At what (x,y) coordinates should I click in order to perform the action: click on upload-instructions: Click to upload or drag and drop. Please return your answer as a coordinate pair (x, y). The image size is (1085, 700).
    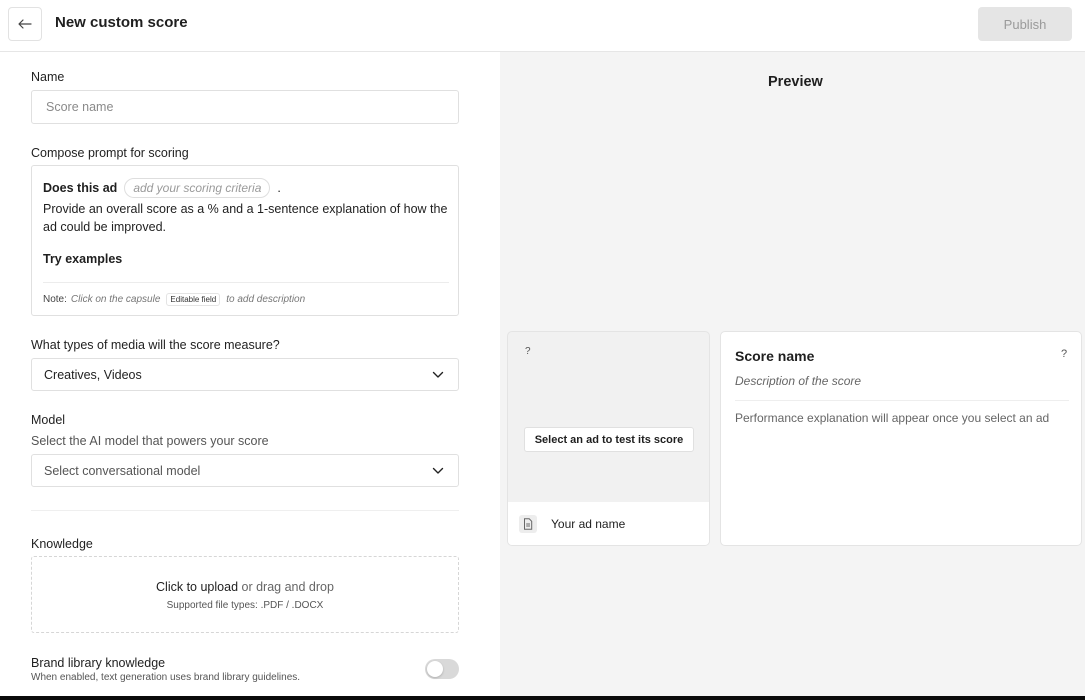
    Looking at the image, I should click on (245, 587).